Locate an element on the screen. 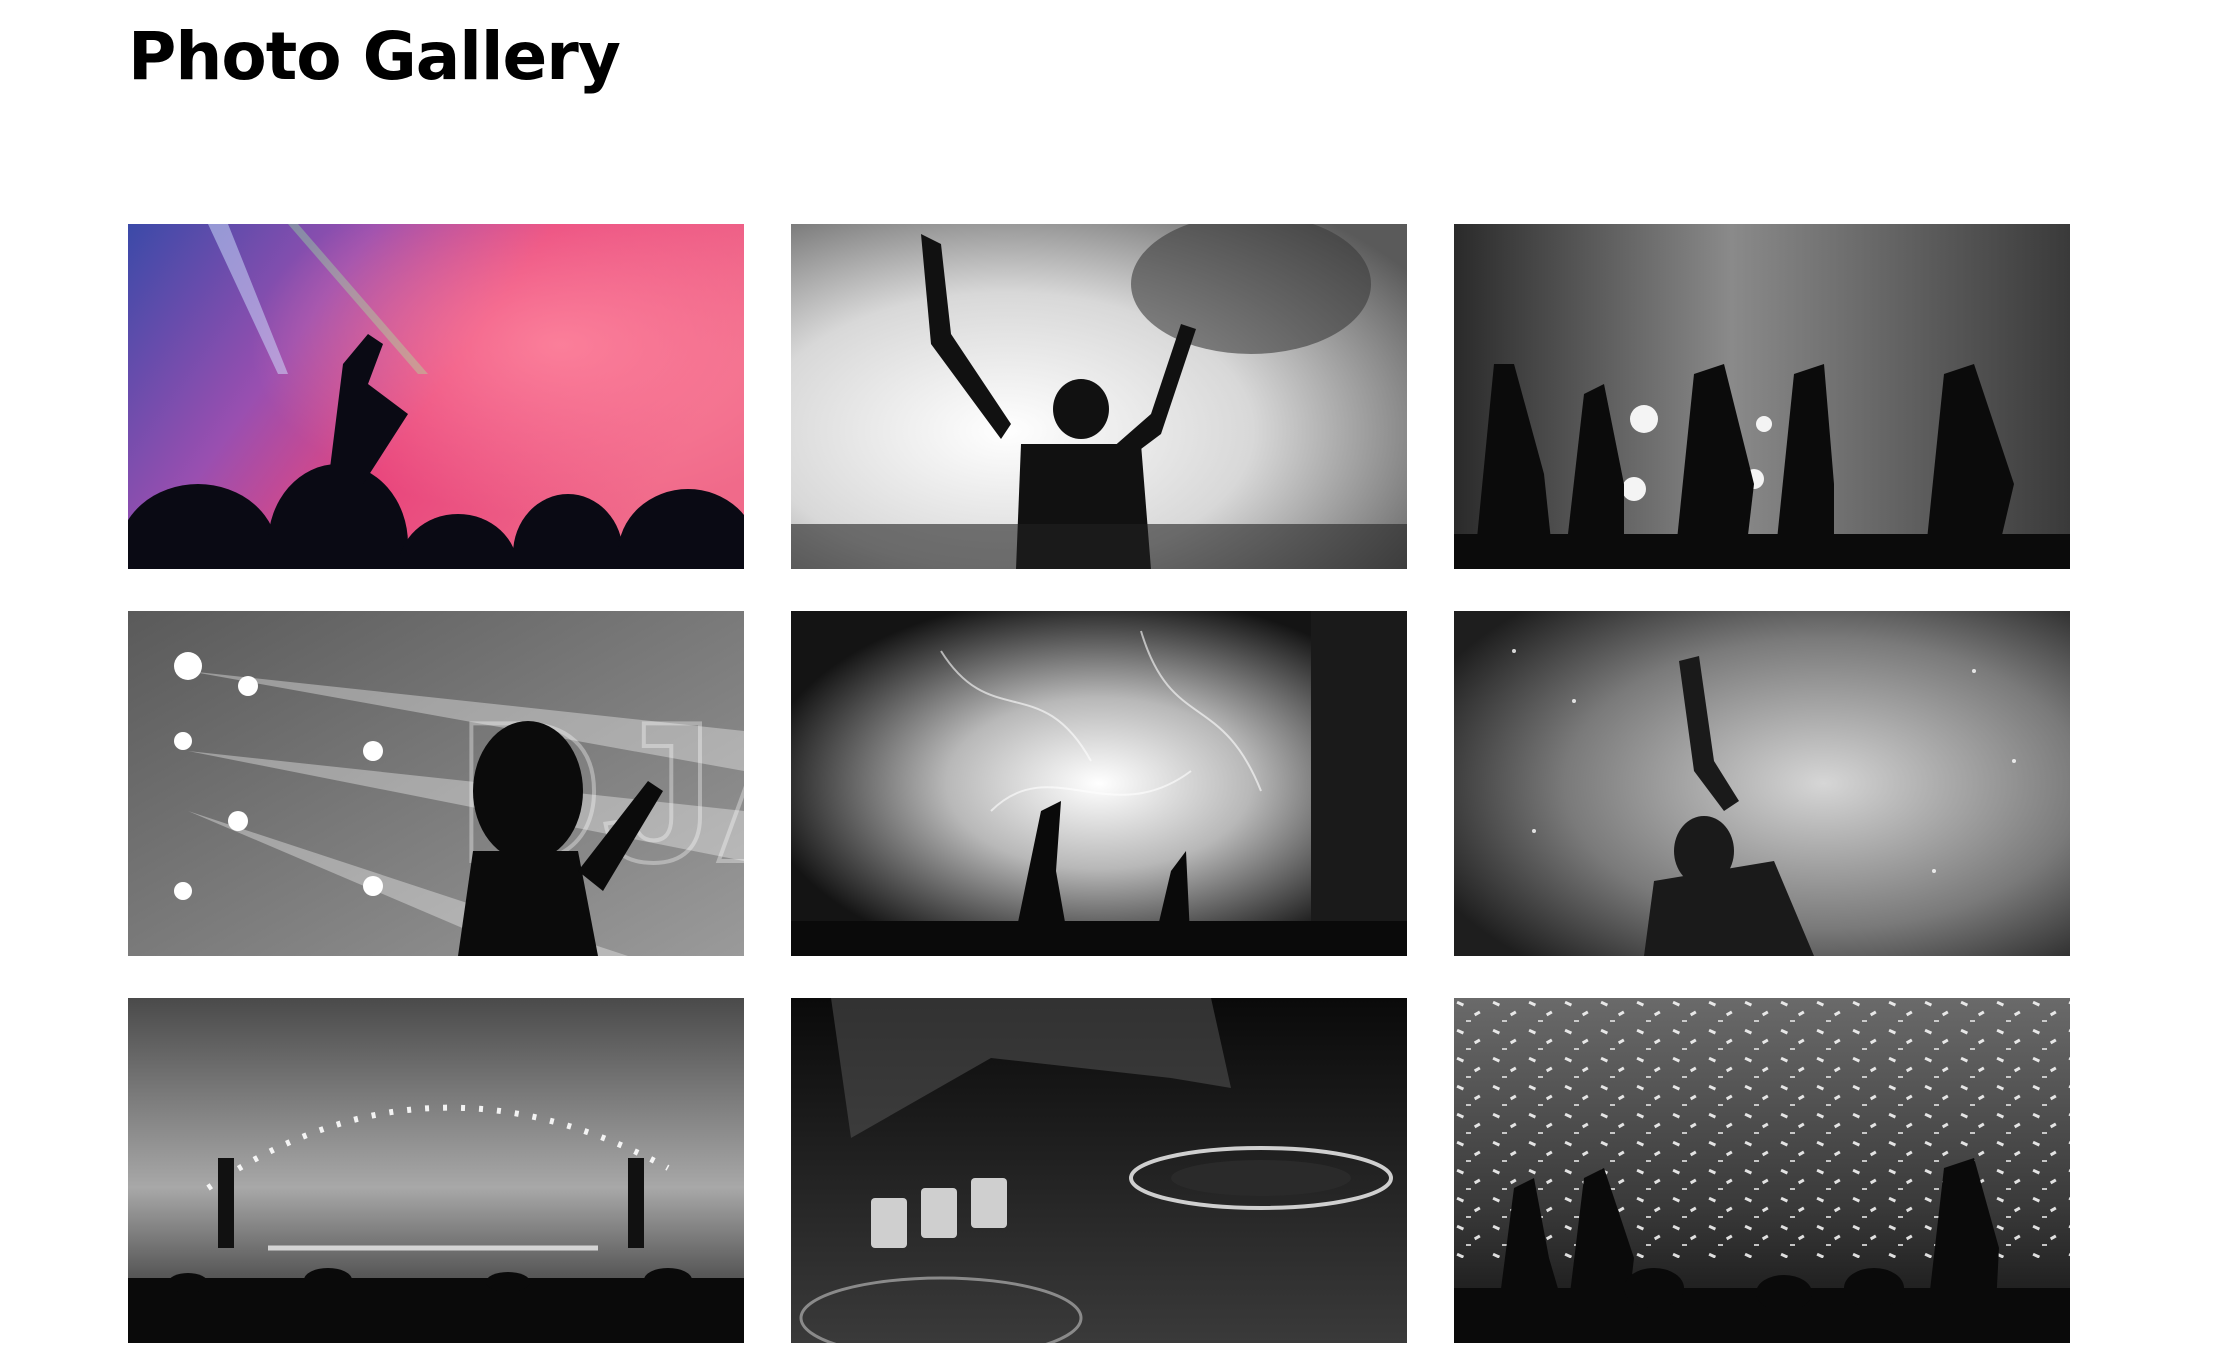  photo-confetti-crowd-image is located at coordinates (1762, 1170).